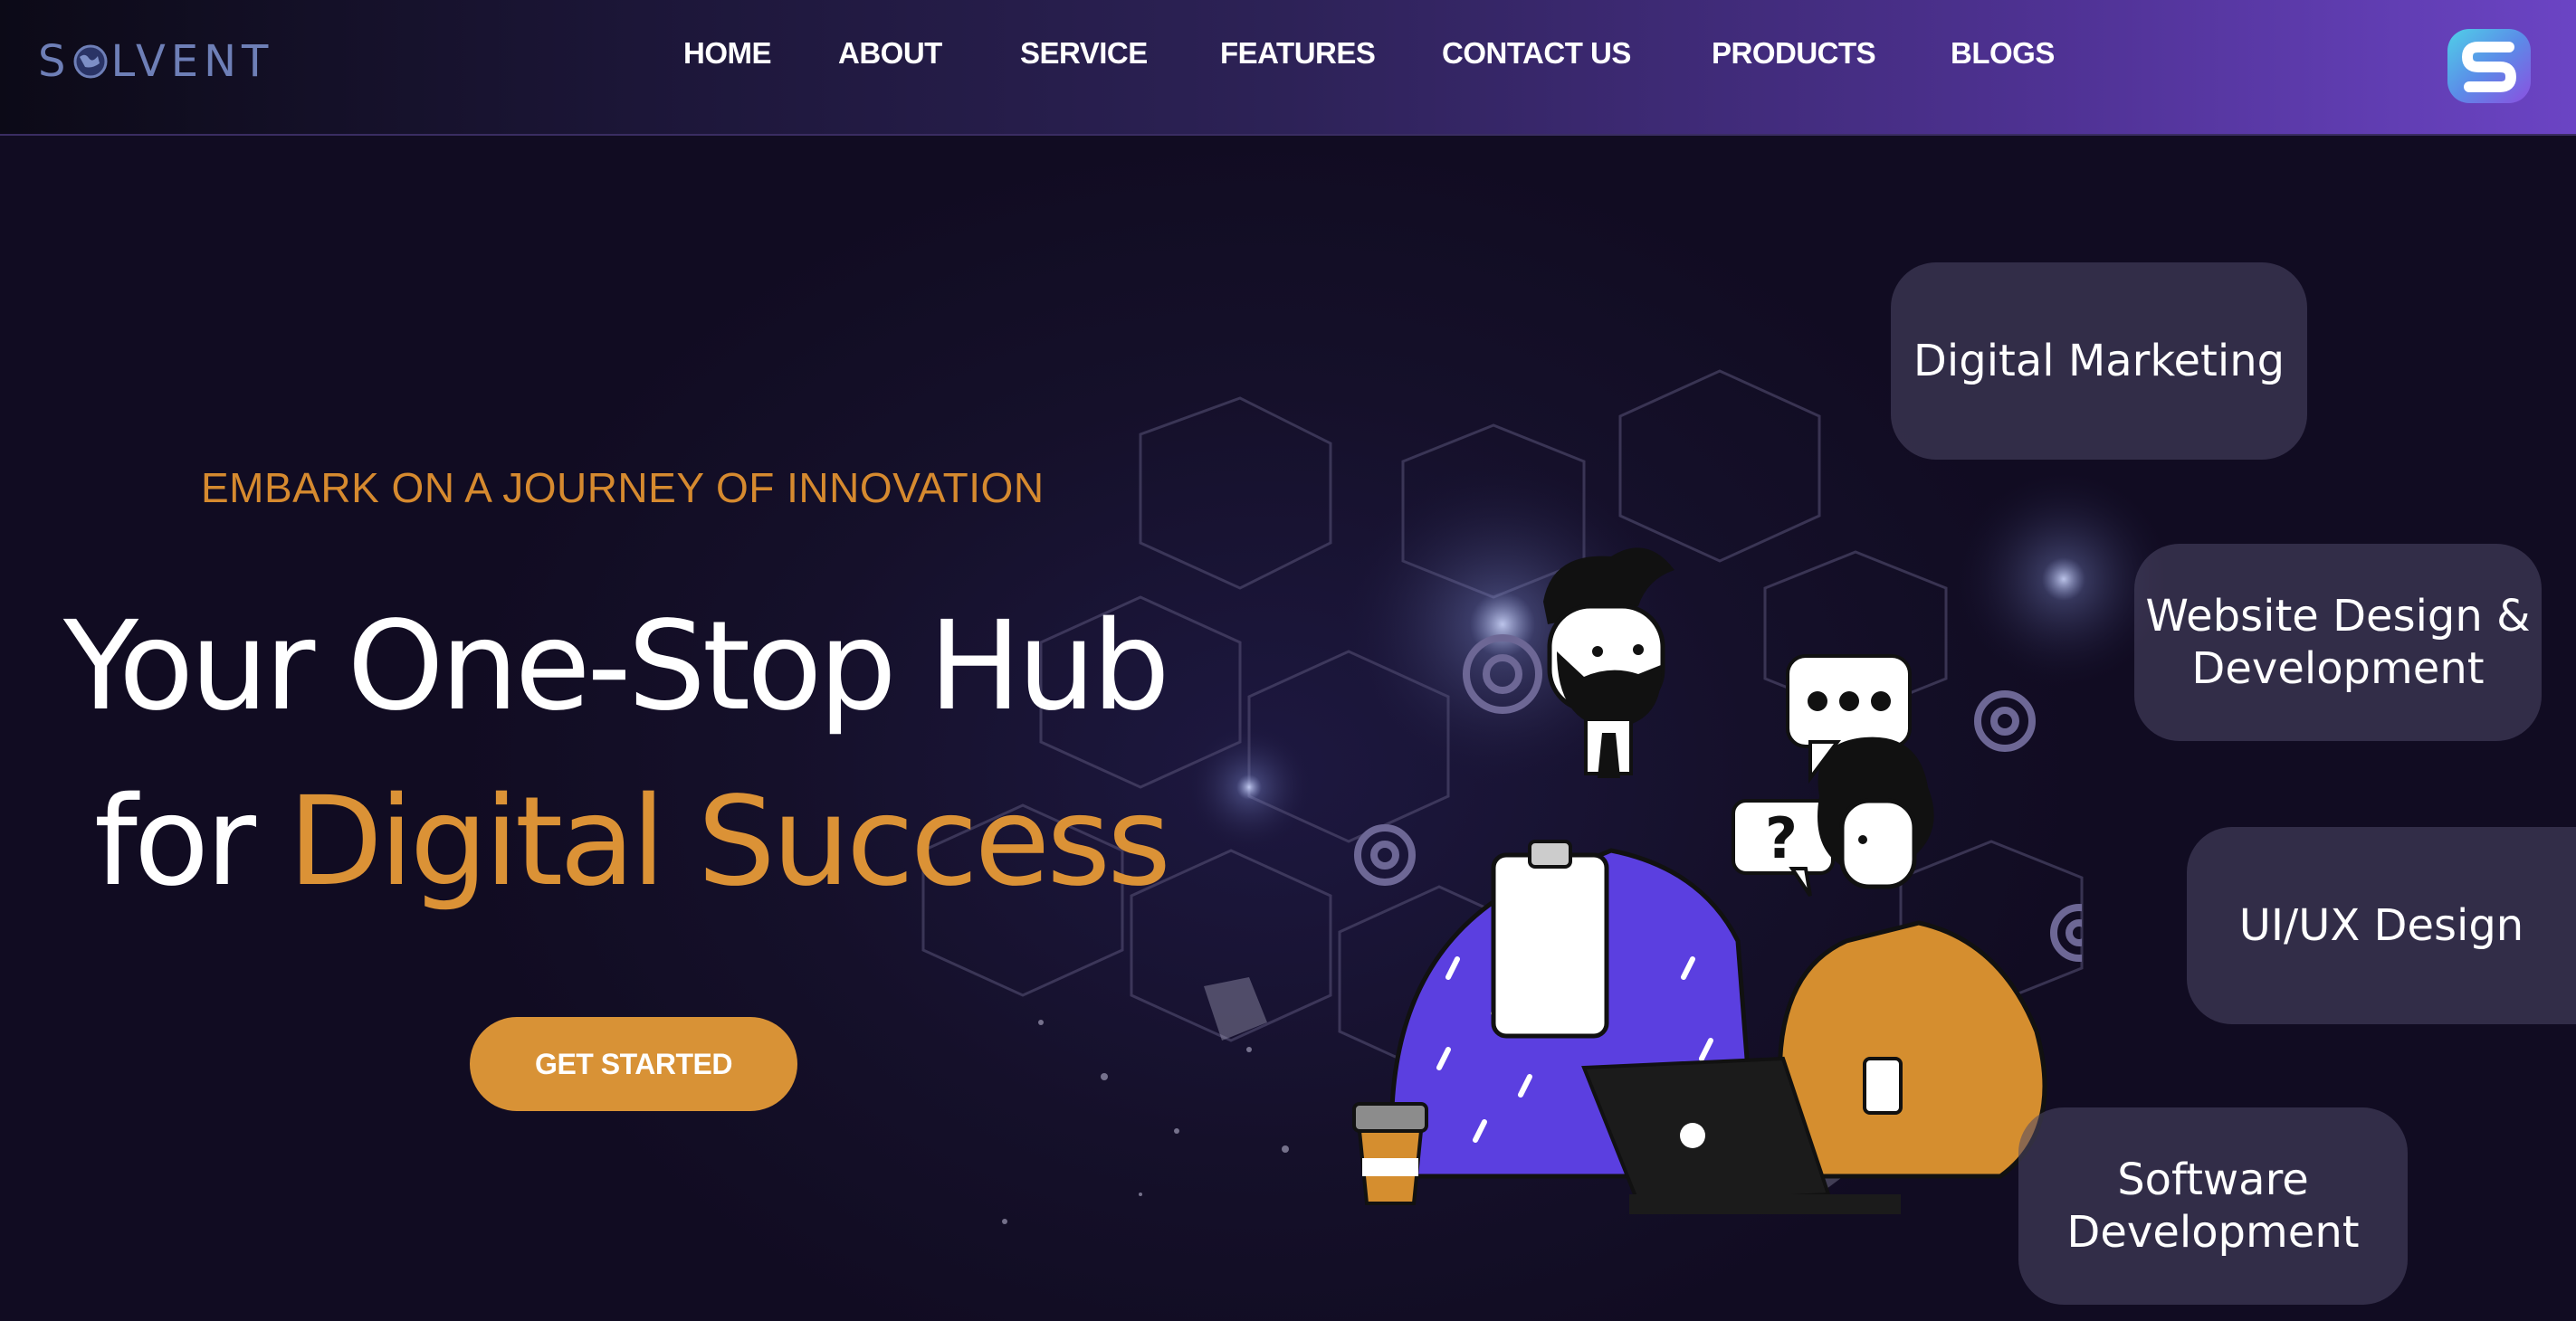 This screenshot has height=1321, width=2576. Describe the element at coordinates (2489, 66) in the screenshot. I see `brand-s-icon` at that location.